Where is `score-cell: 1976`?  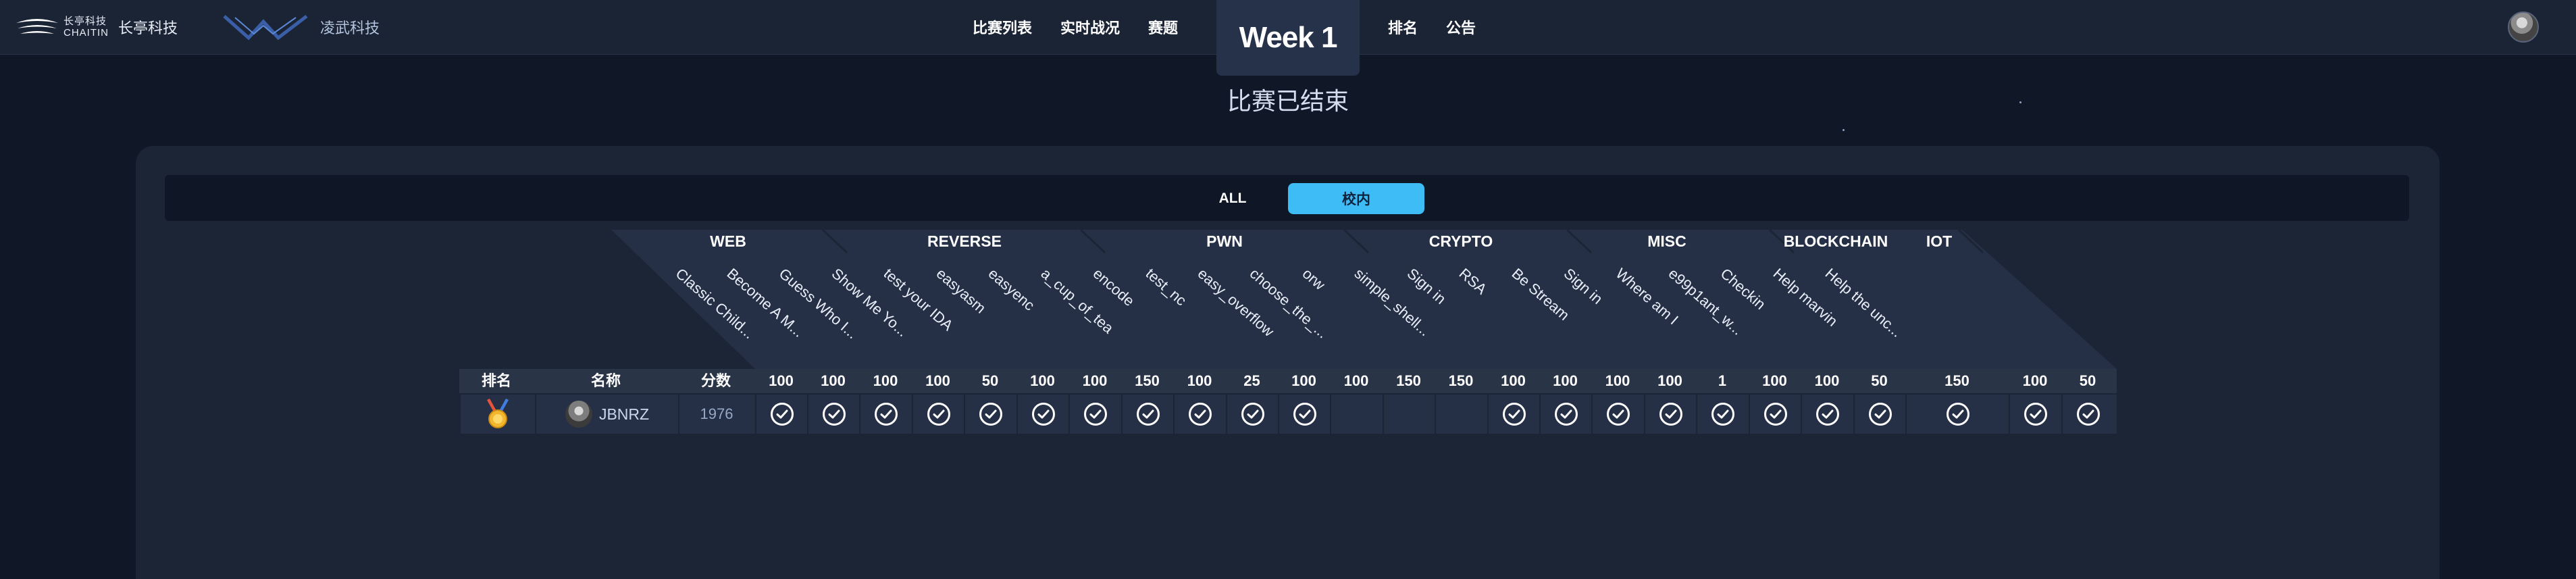
score-cell: 1976 is located at coordinates (716, 414).